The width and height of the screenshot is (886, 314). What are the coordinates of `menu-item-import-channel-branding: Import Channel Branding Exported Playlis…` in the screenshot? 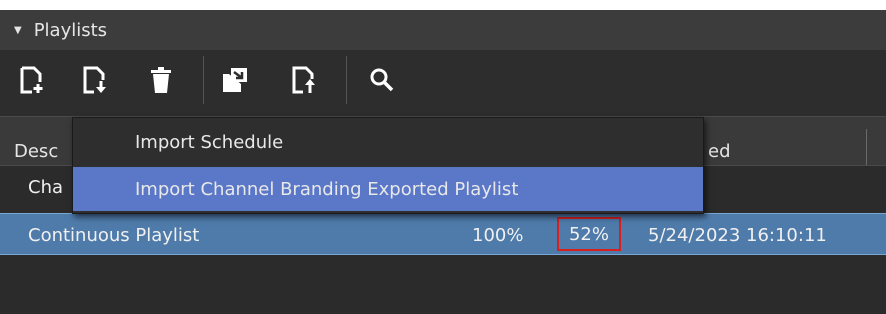 It's located at (388, 189).